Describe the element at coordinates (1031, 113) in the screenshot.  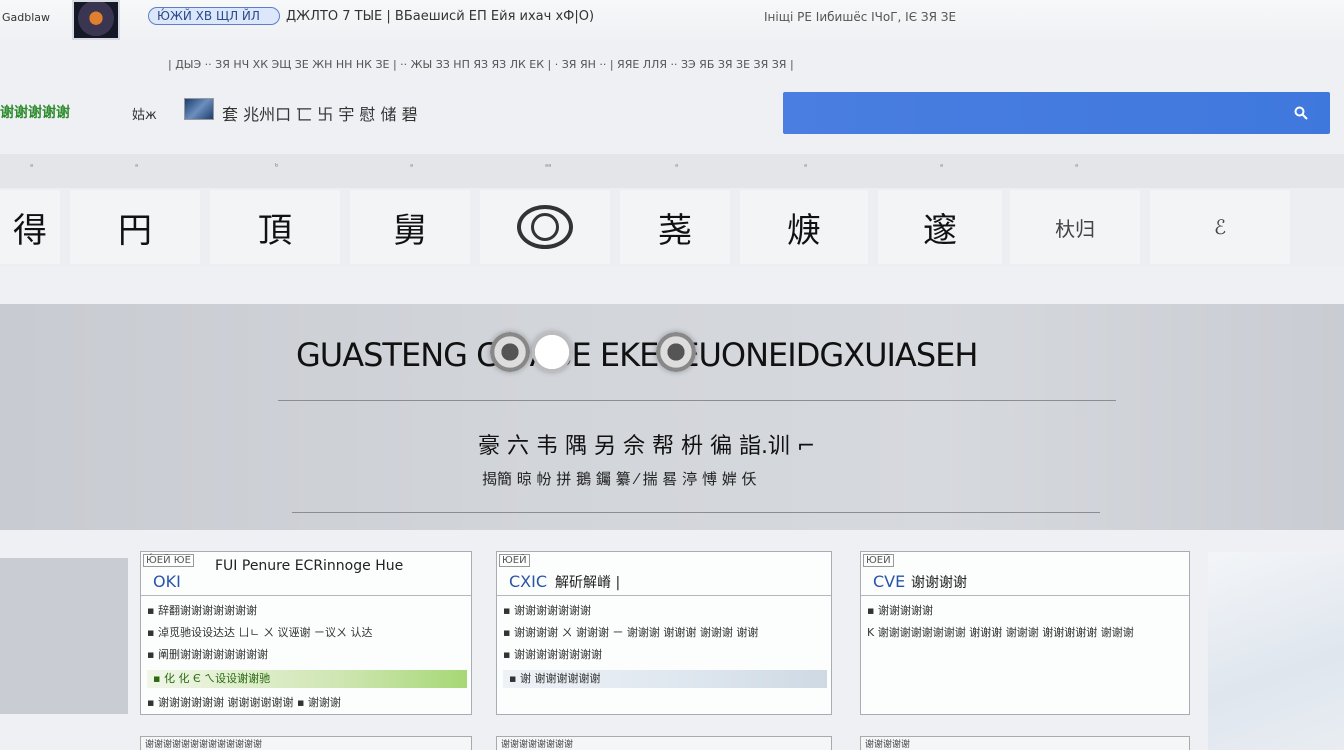
I see `search-input` at that location.